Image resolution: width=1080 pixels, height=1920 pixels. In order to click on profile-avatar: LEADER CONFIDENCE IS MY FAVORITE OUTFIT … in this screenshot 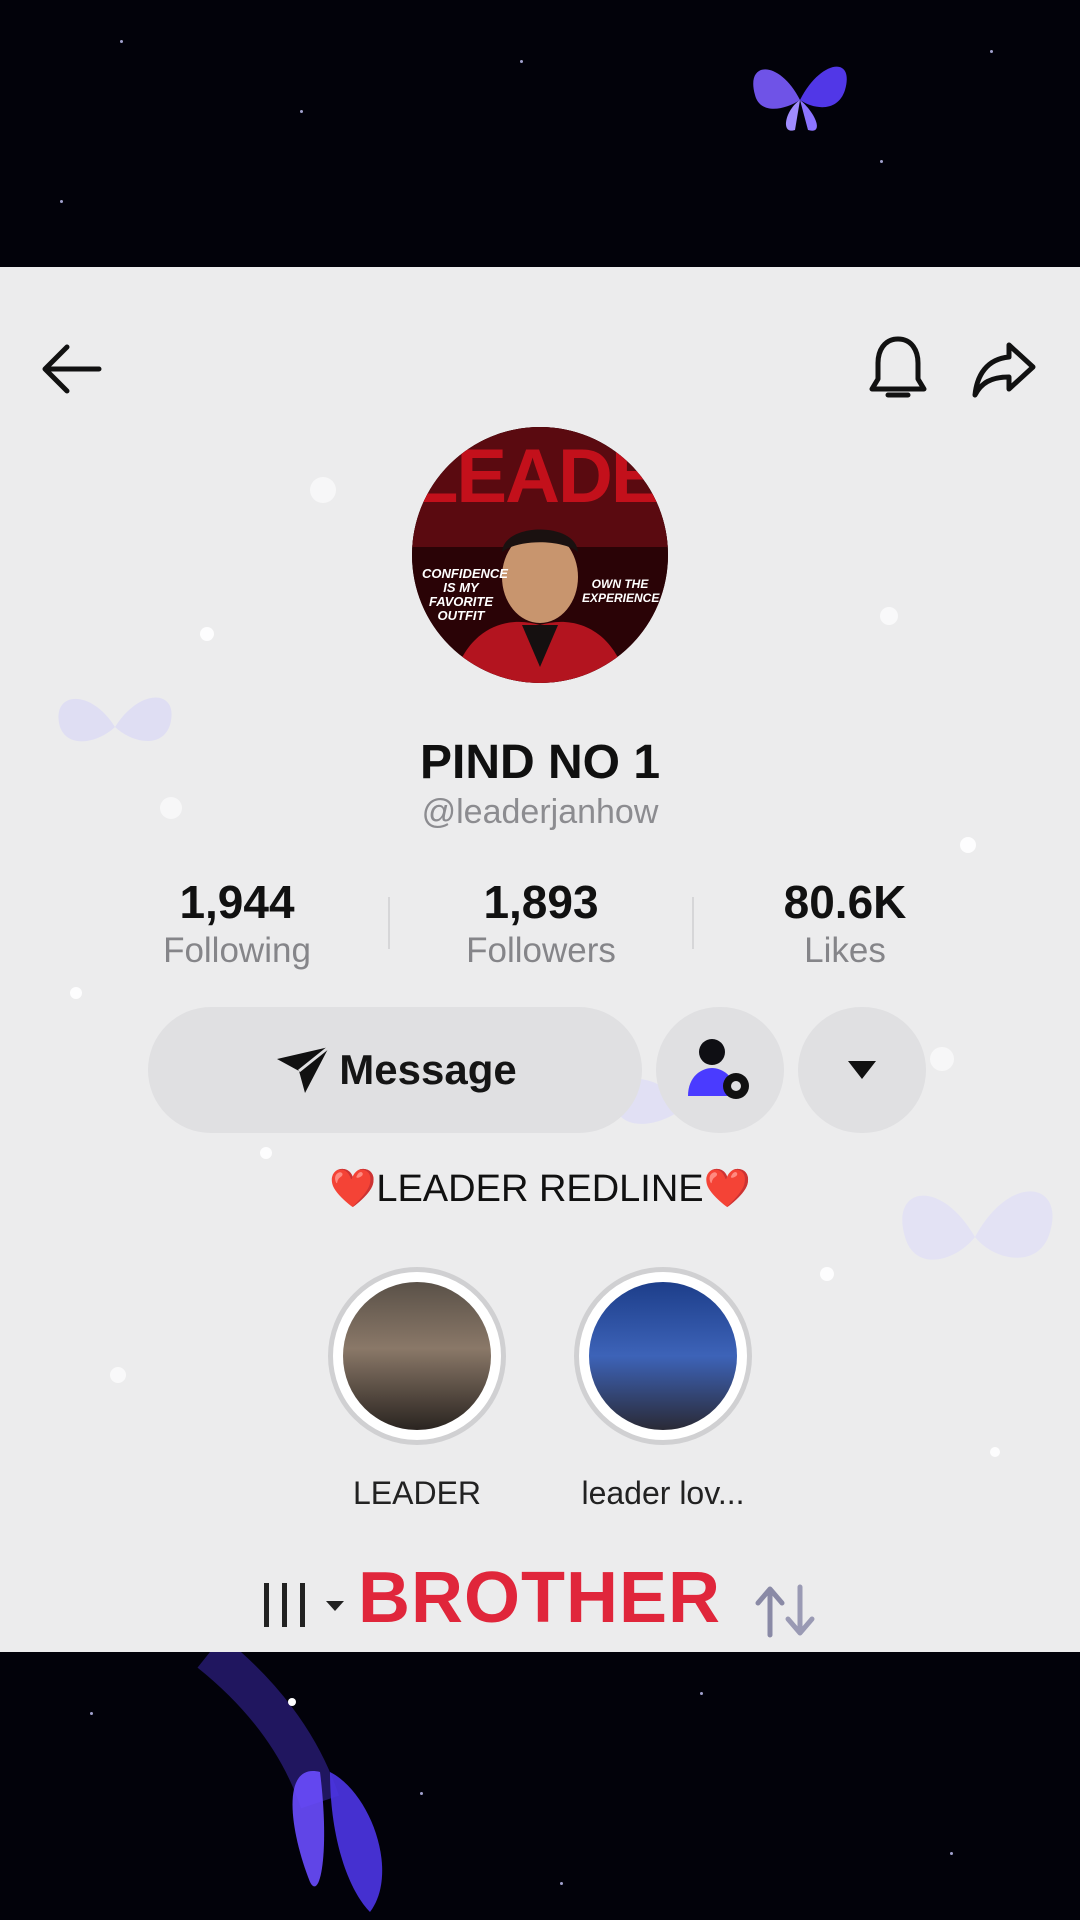, I will do `click(540, 555)`.